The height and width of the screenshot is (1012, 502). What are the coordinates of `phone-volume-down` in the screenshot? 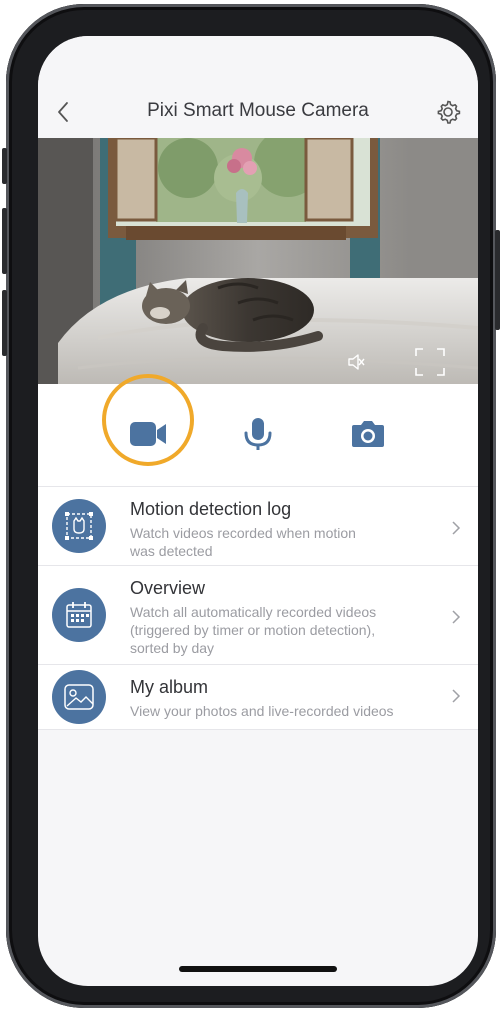 It's located at (4, 323).